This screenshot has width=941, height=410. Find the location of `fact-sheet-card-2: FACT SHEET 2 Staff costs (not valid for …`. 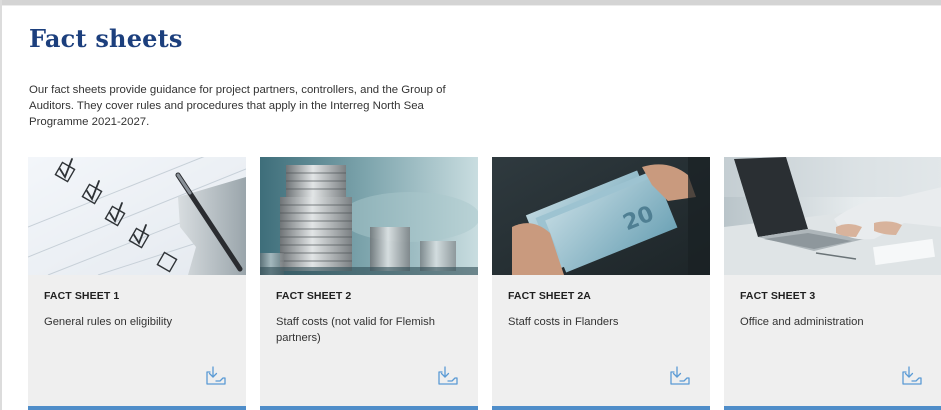

fact-sheet-card-2: FACT SHEET 2 Staff costs (not valid for … is located at coordinates (369, 283).